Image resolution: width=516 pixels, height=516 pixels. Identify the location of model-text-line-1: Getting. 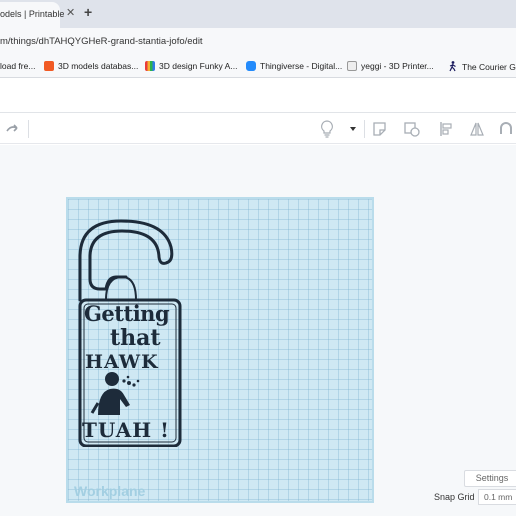
(127, 313).